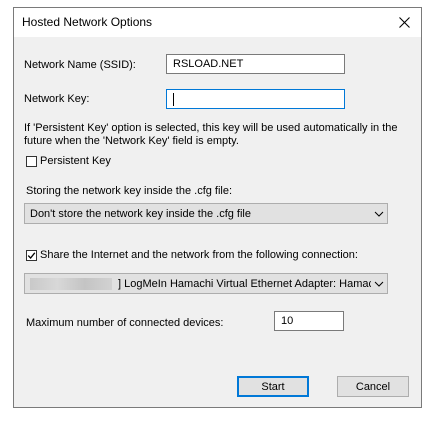  What do you see at coordinates (125, 323) in the screenshot?
I see `max-devices-label: Maximum number of connected devices:` at bounding box center [125, 323].